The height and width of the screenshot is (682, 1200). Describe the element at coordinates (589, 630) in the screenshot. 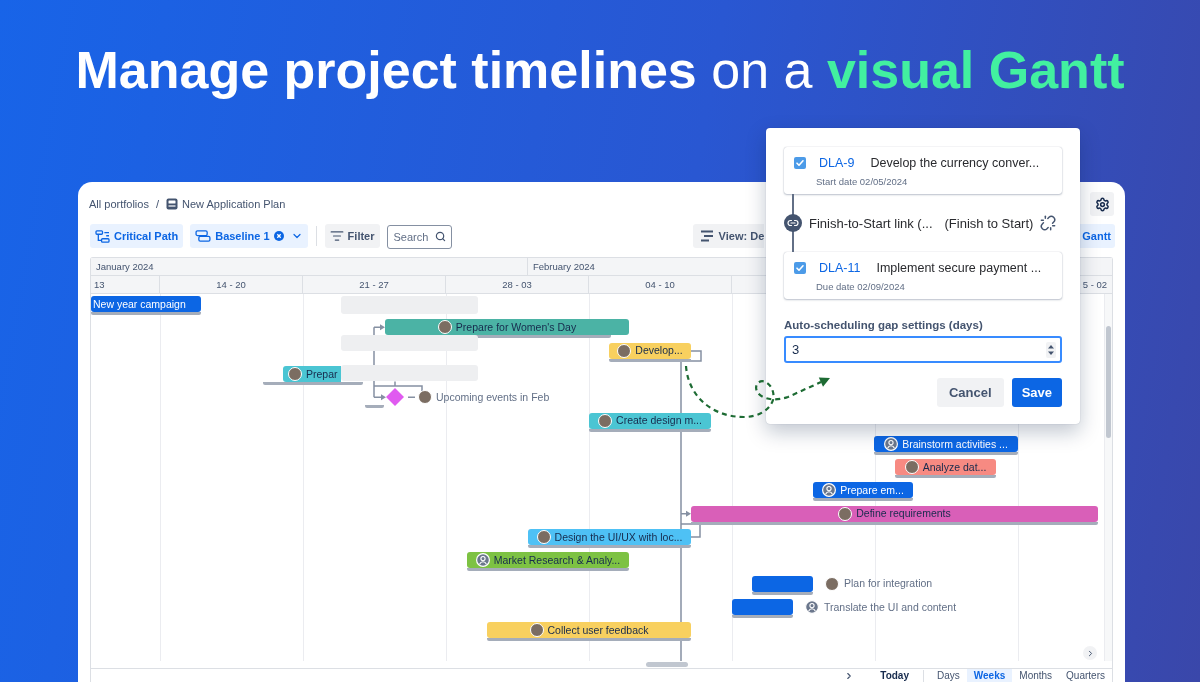

I see `task-bar: Collect user feedback` at that location.